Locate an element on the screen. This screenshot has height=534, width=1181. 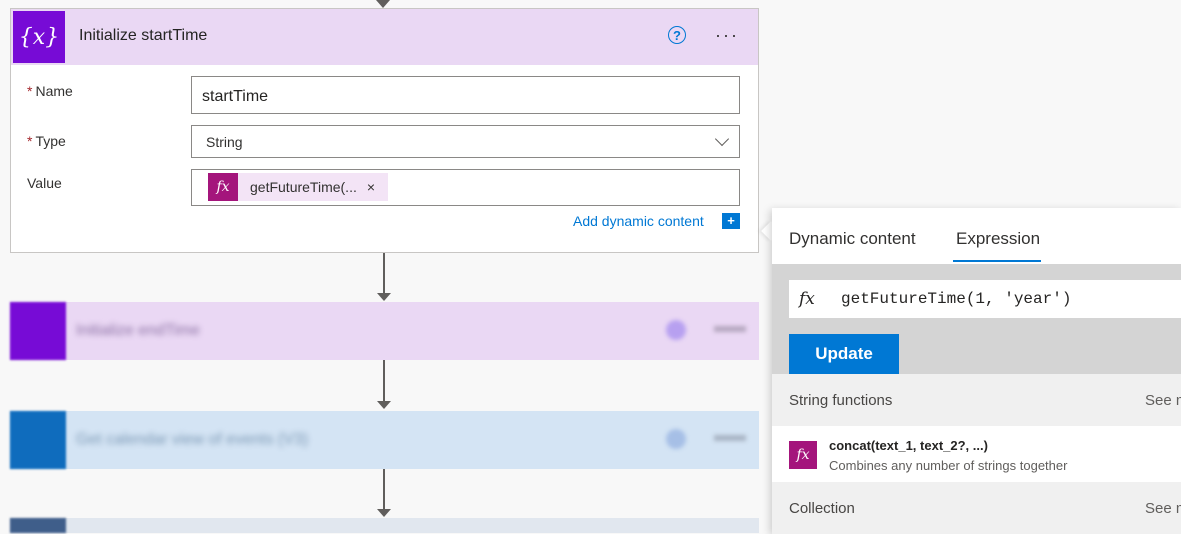
expression-input: fx getFutureTime(1, 'year') is located at coordinates (985, 299).